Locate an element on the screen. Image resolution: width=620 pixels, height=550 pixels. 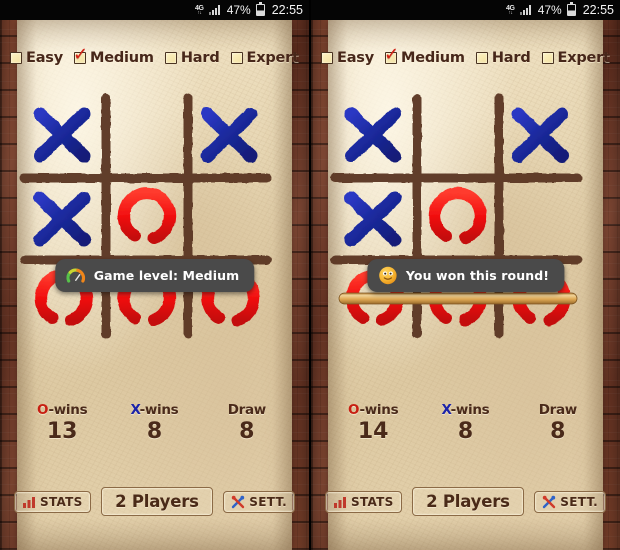
difficulty-option-hard: Hard is located at coordinates (192, 58).